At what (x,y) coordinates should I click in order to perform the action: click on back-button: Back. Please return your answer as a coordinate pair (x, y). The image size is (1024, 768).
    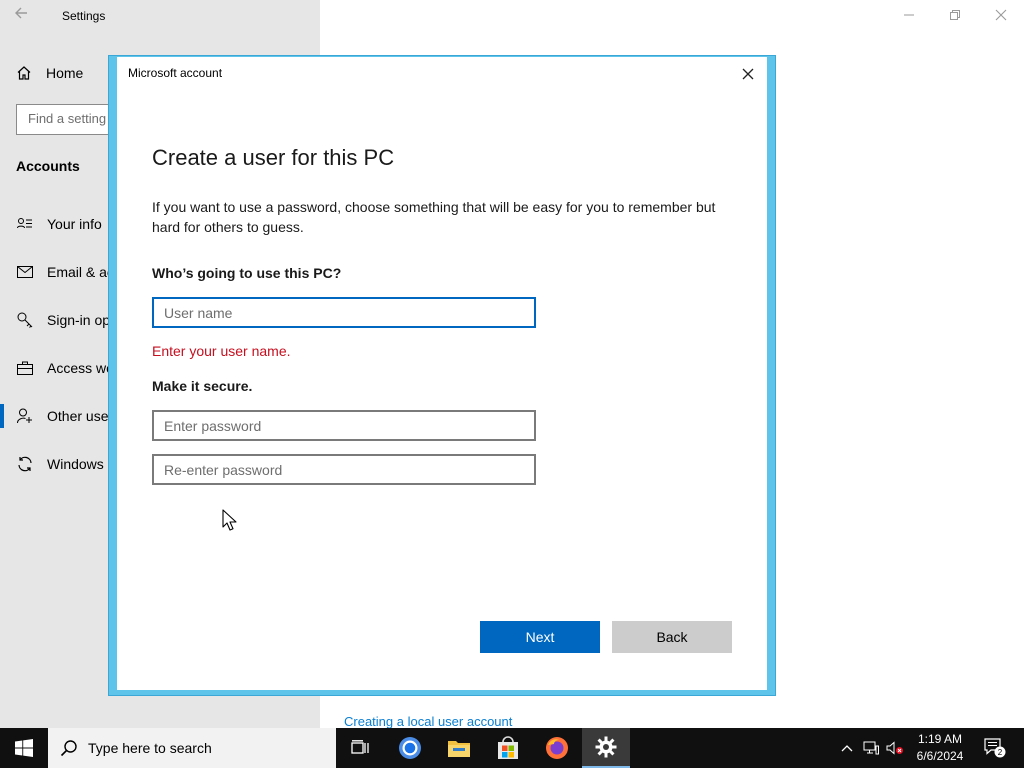
    Looking at the image, I should click on (672, 637).